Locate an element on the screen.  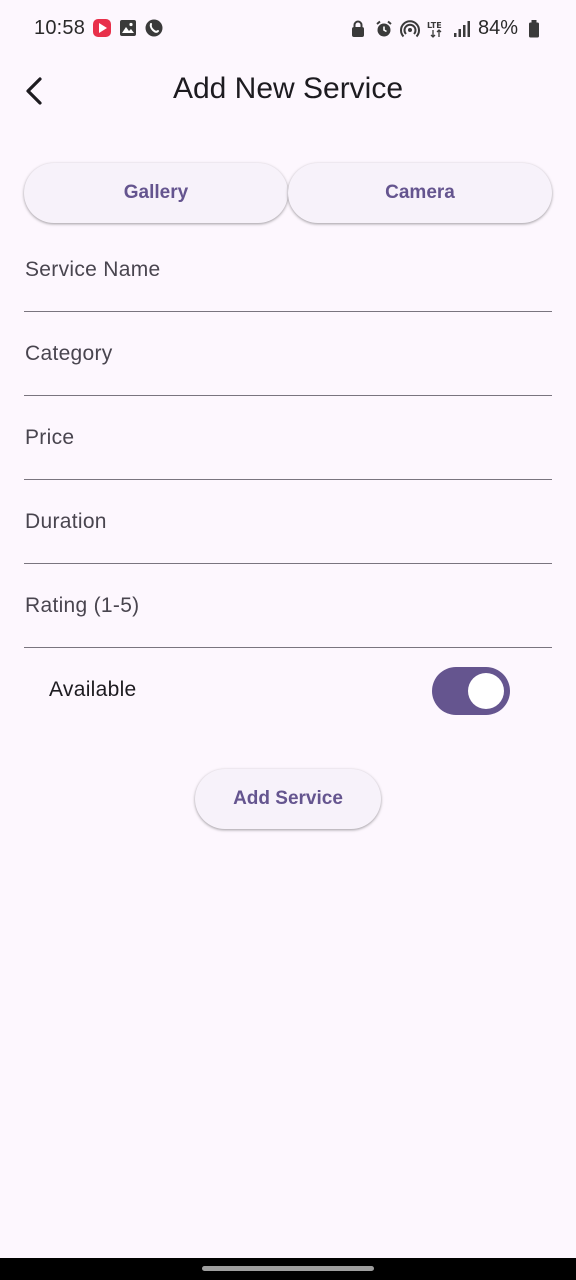
available-label: Available is located at coordinates (93, 689).